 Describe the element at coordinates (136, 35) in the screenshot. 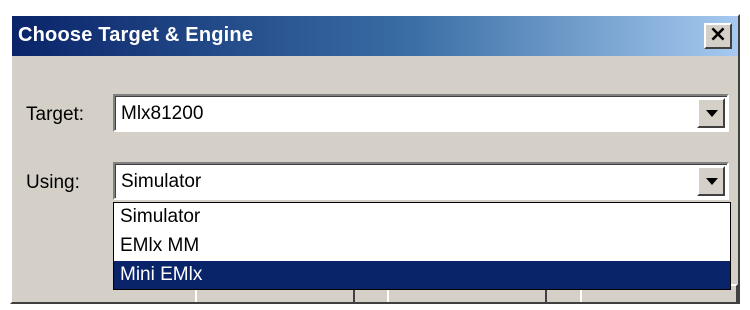

I see `dialog-title: Choose Target & Engine` at that location.